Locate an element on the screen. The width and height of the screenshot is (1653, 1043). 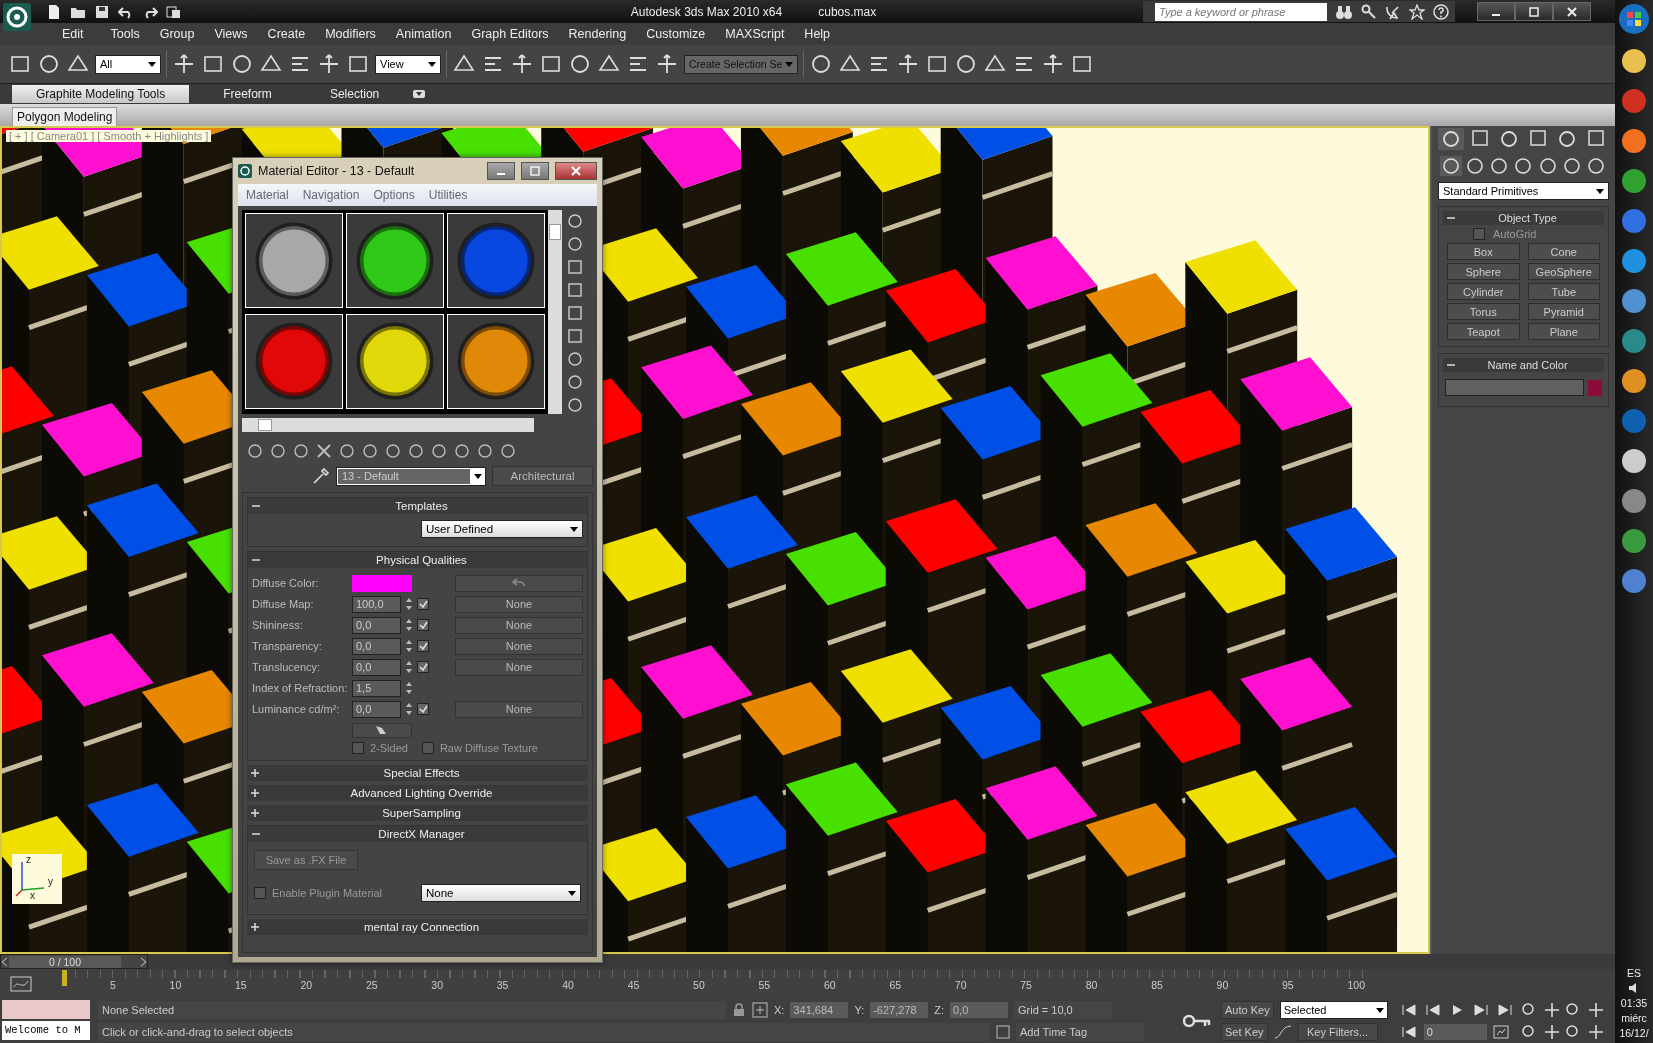
selection-filter-dropdown: All is located at coordinates (128, 64).